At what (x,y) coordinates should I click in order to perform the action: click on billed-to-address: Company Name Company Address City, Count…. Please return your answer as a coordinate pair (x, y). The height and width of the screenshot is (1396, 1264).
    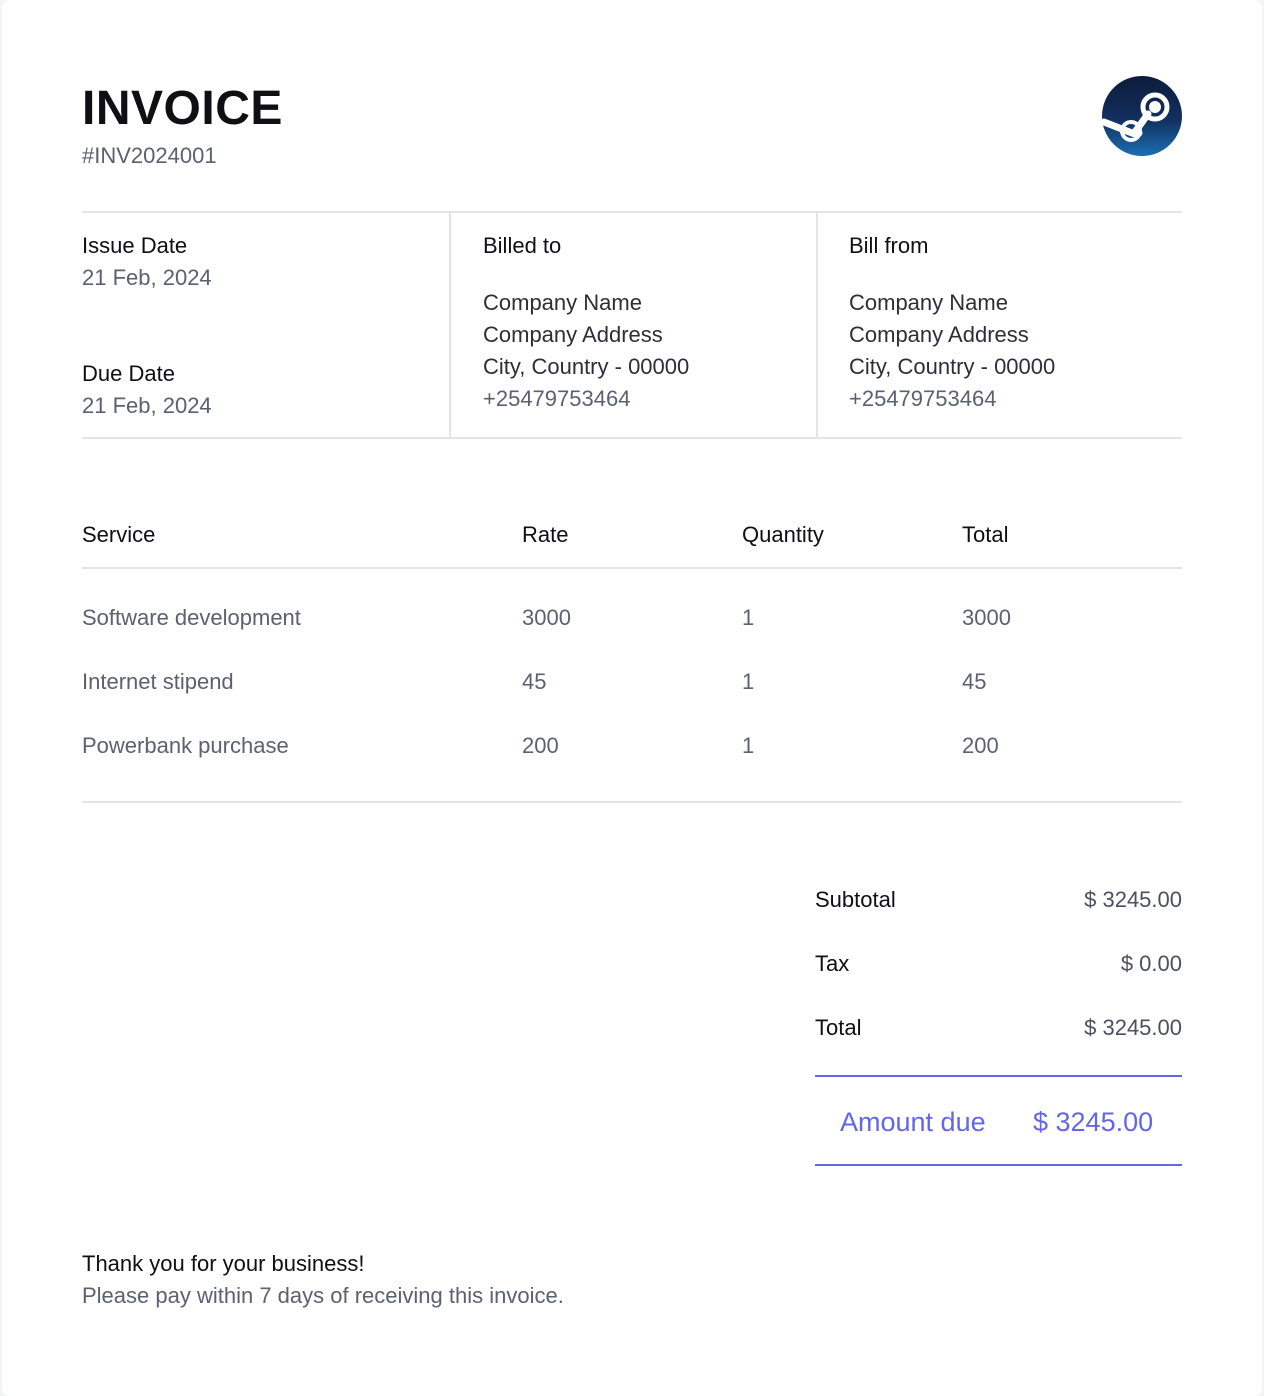
    Looking at the image, I should click on (586, 351).